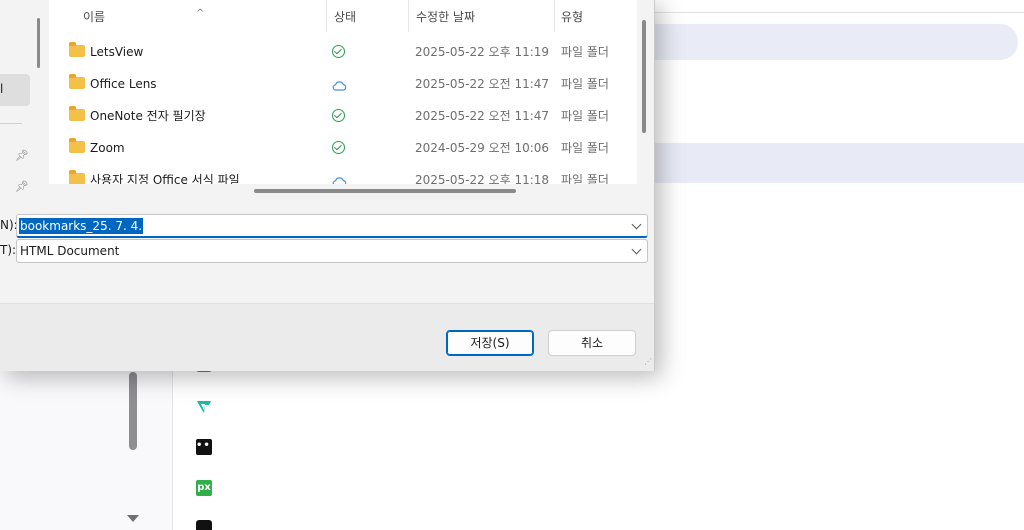  I want to click on file-name: LetsView, so click(117, 52).